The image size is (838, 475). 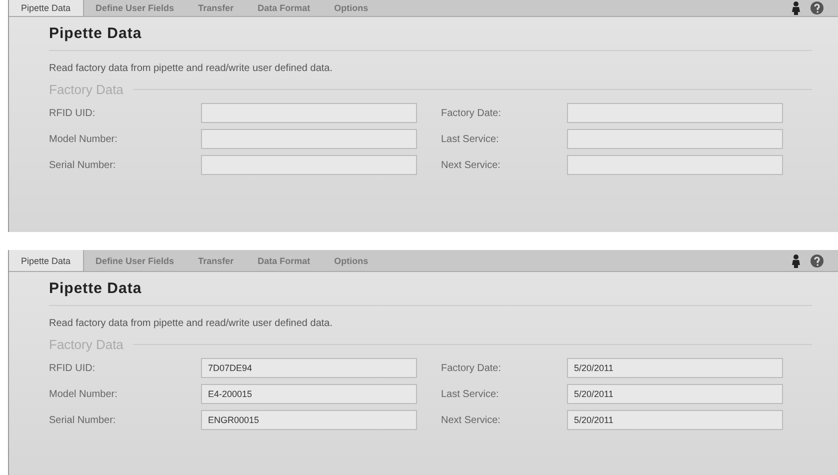 What do you see at coordinates (309, 368) in the screenshot?
I see `text-field: 7D07DE94` at bounding box center [309, 368].